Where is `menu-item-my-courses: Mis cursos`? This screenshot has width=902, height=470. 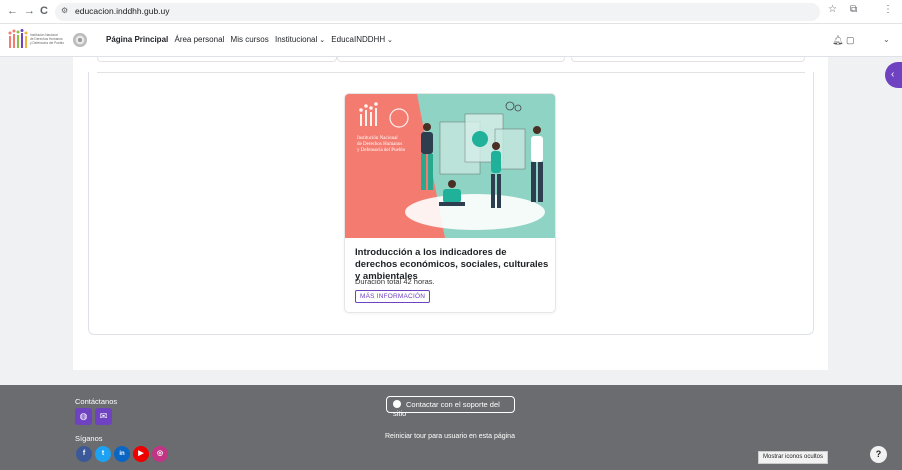
menu-item-my-courses: Mis cursos is located at coordinates (250, 39).